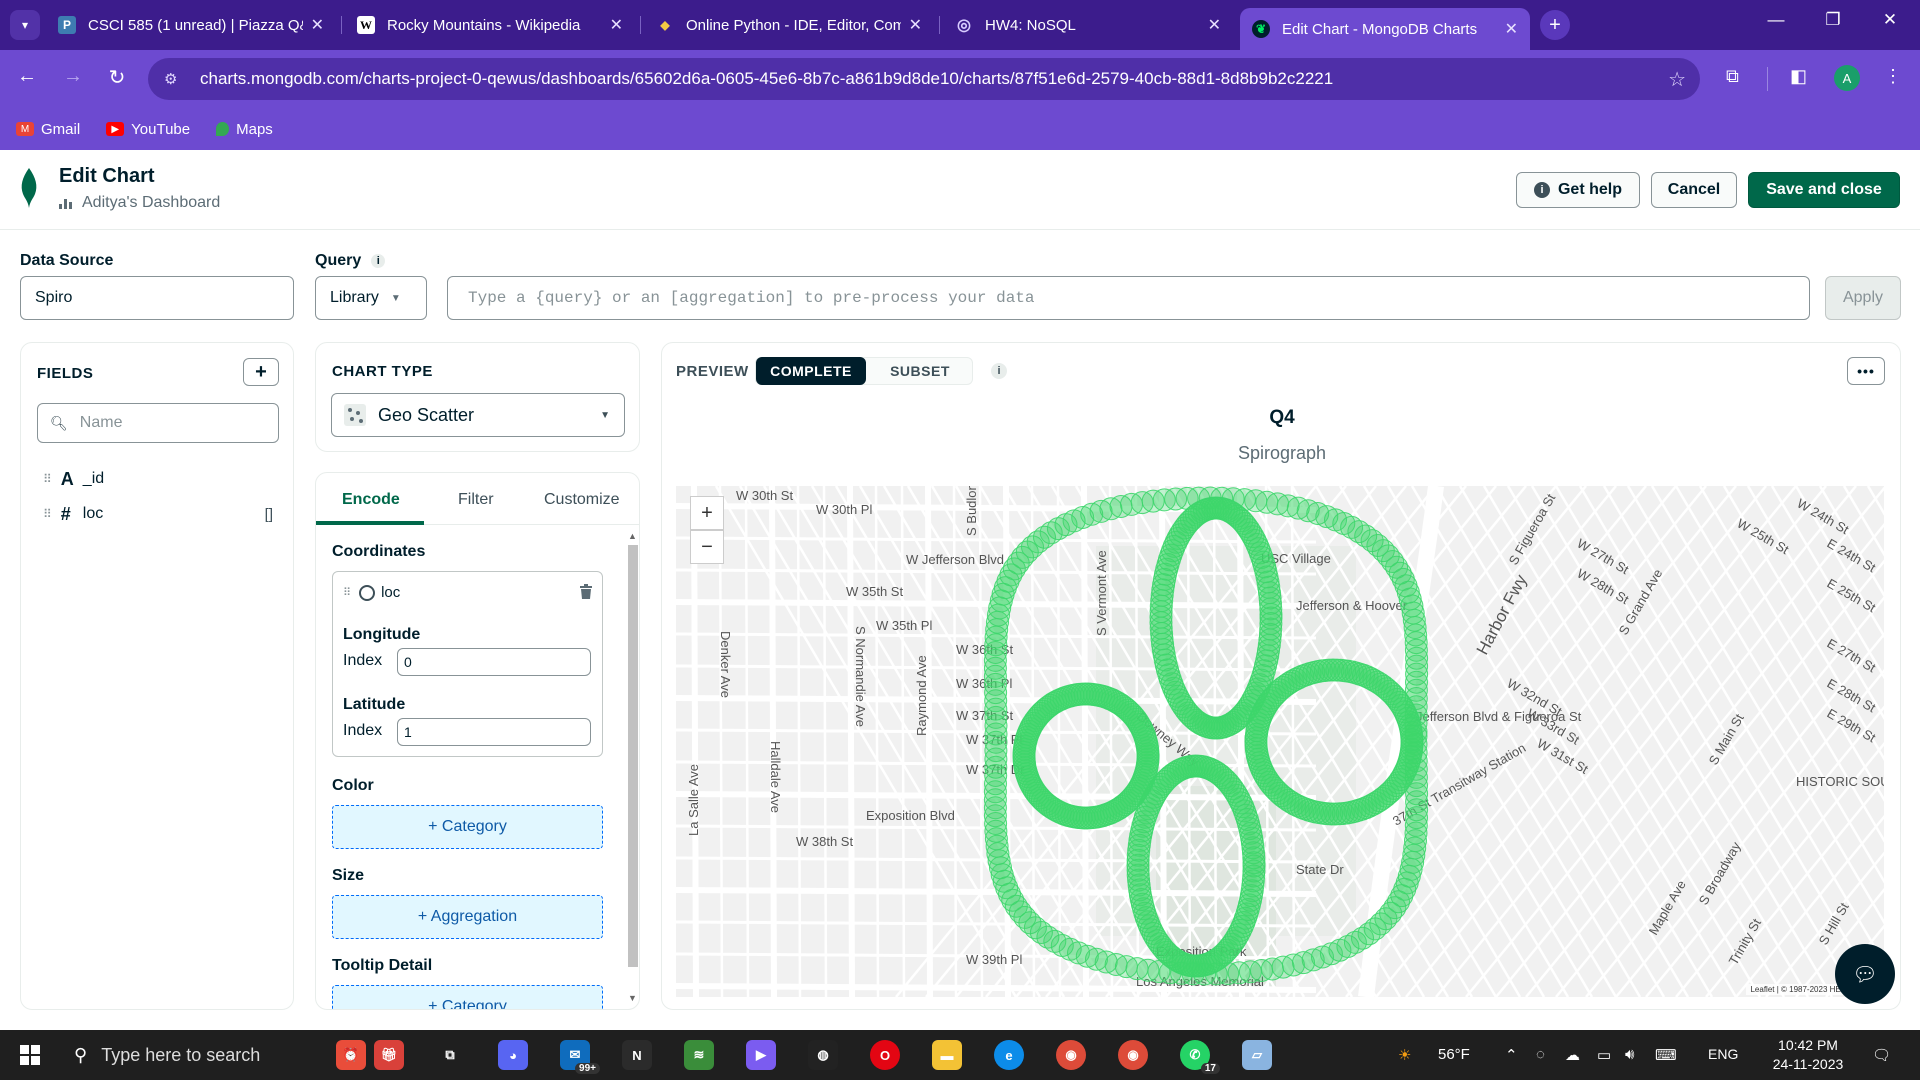 This screenshot has height=1080, width=1920. What do you see at coordinates (1865, 974) in the screenshot?
I see `feedback-chat-button: 💬︎` at bounding box center [1865, 974].